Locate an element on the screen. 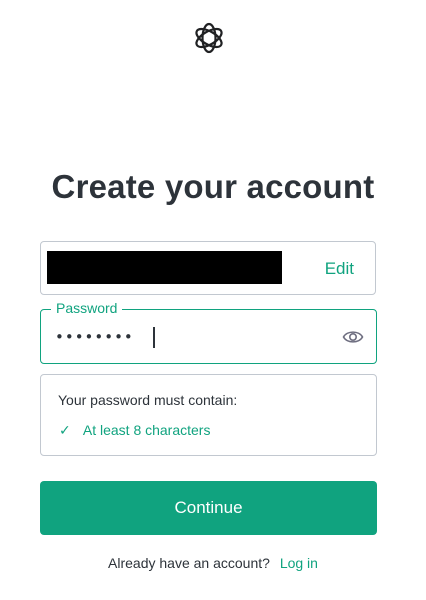 This screenshot has width=426, height=600. edit-email-link: Edit is located at coordinates (339, 269).